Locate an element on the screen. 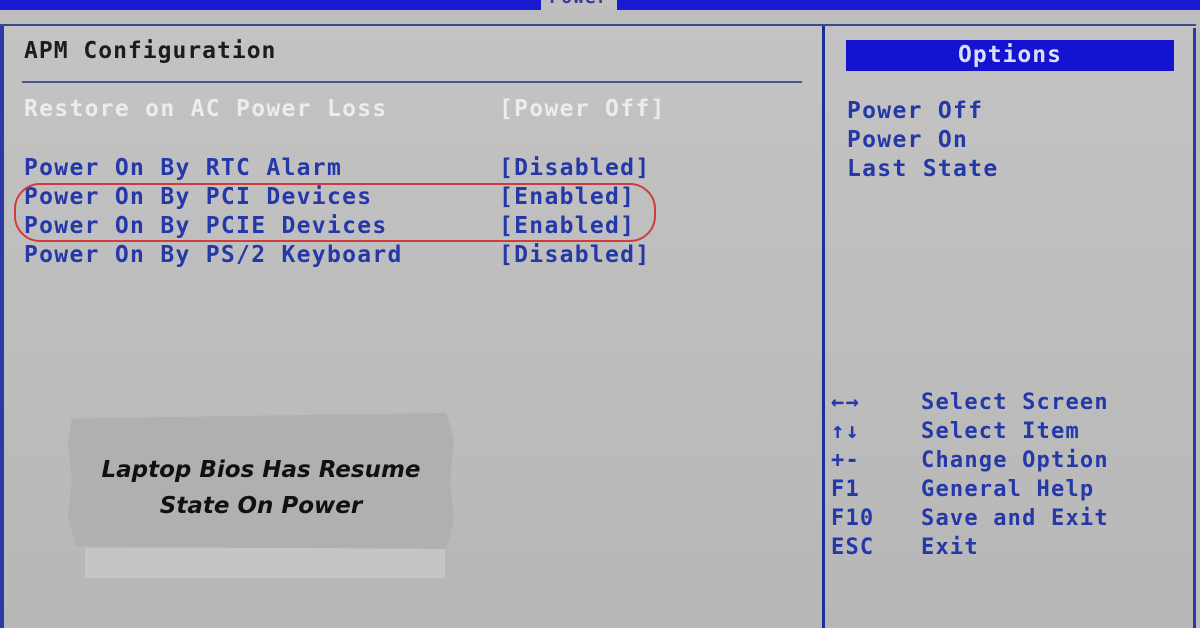 Image resolution: width=1200 pixels, height=628 pixels. help-desc: General Help is located at coordinates (1008, 489).